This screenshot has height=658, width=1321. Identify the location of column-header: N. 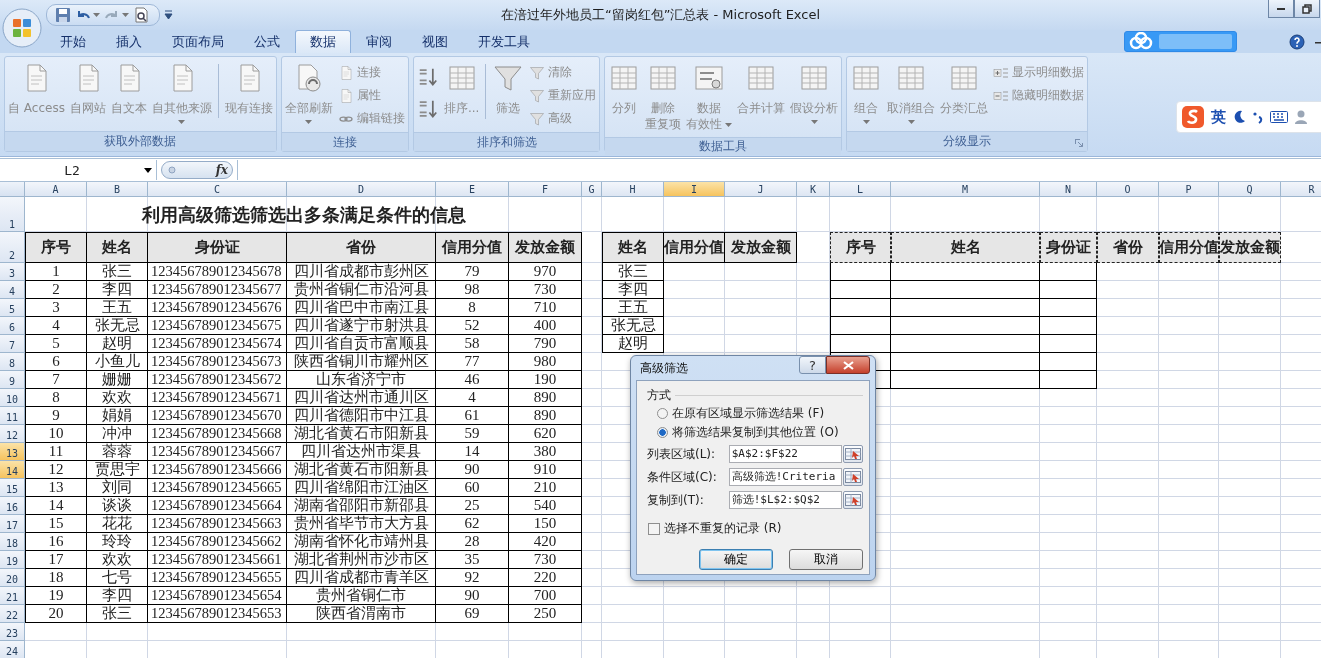
(1068, 189).